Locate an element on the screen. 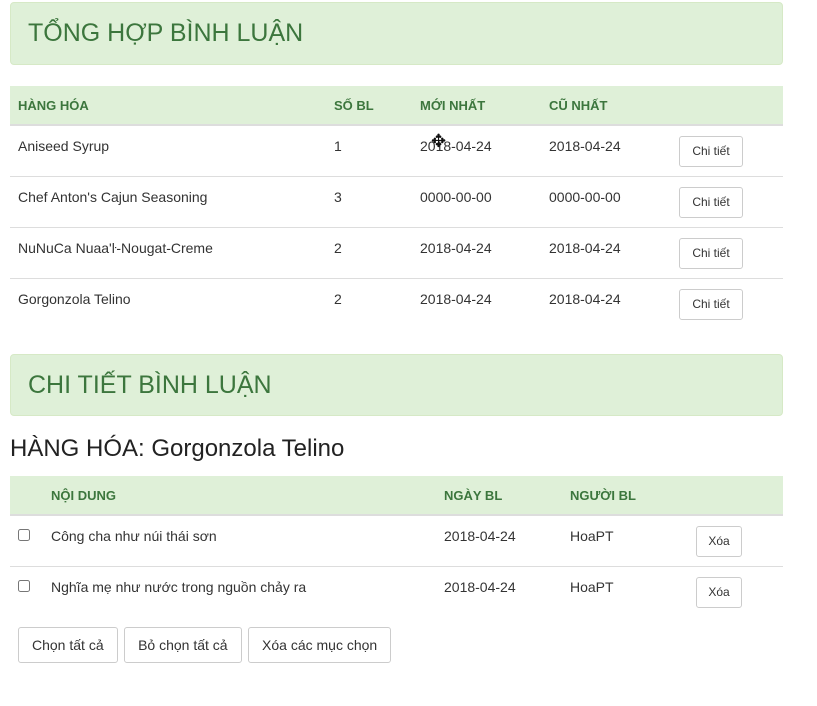 The image size is (817, 706). col-delete is located at coordinates (739, 496).